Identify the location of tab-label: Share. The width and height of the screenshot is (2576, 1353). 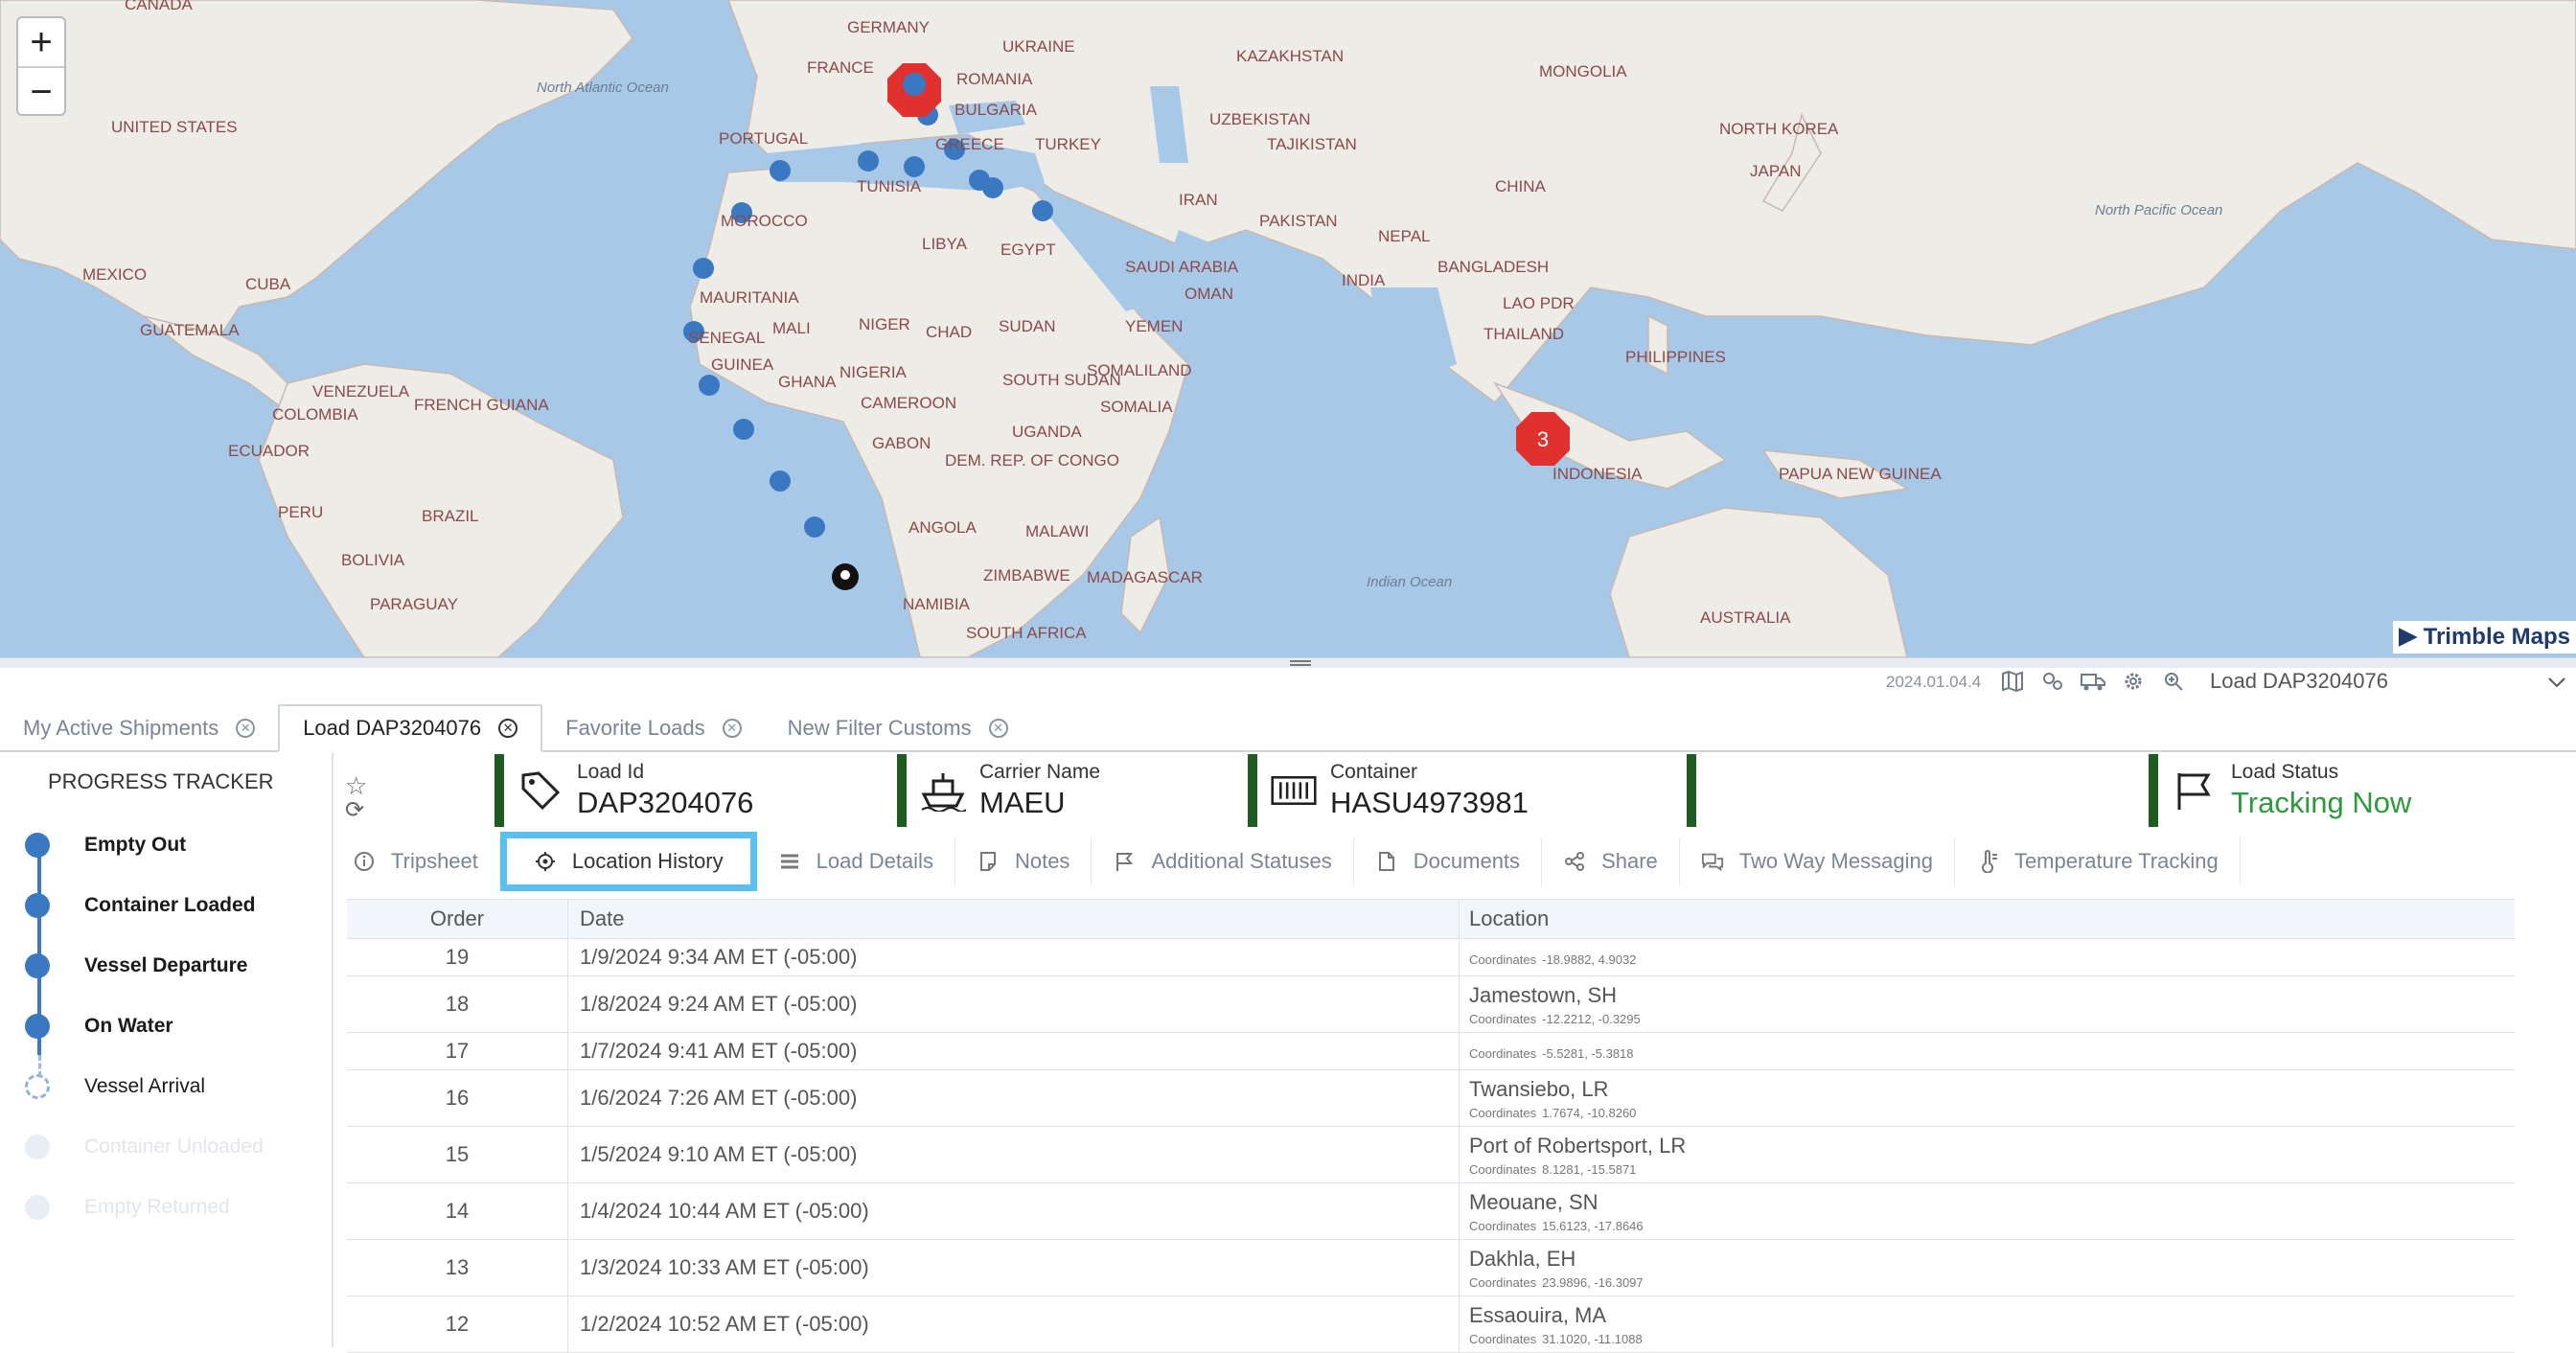
(1629, 861).